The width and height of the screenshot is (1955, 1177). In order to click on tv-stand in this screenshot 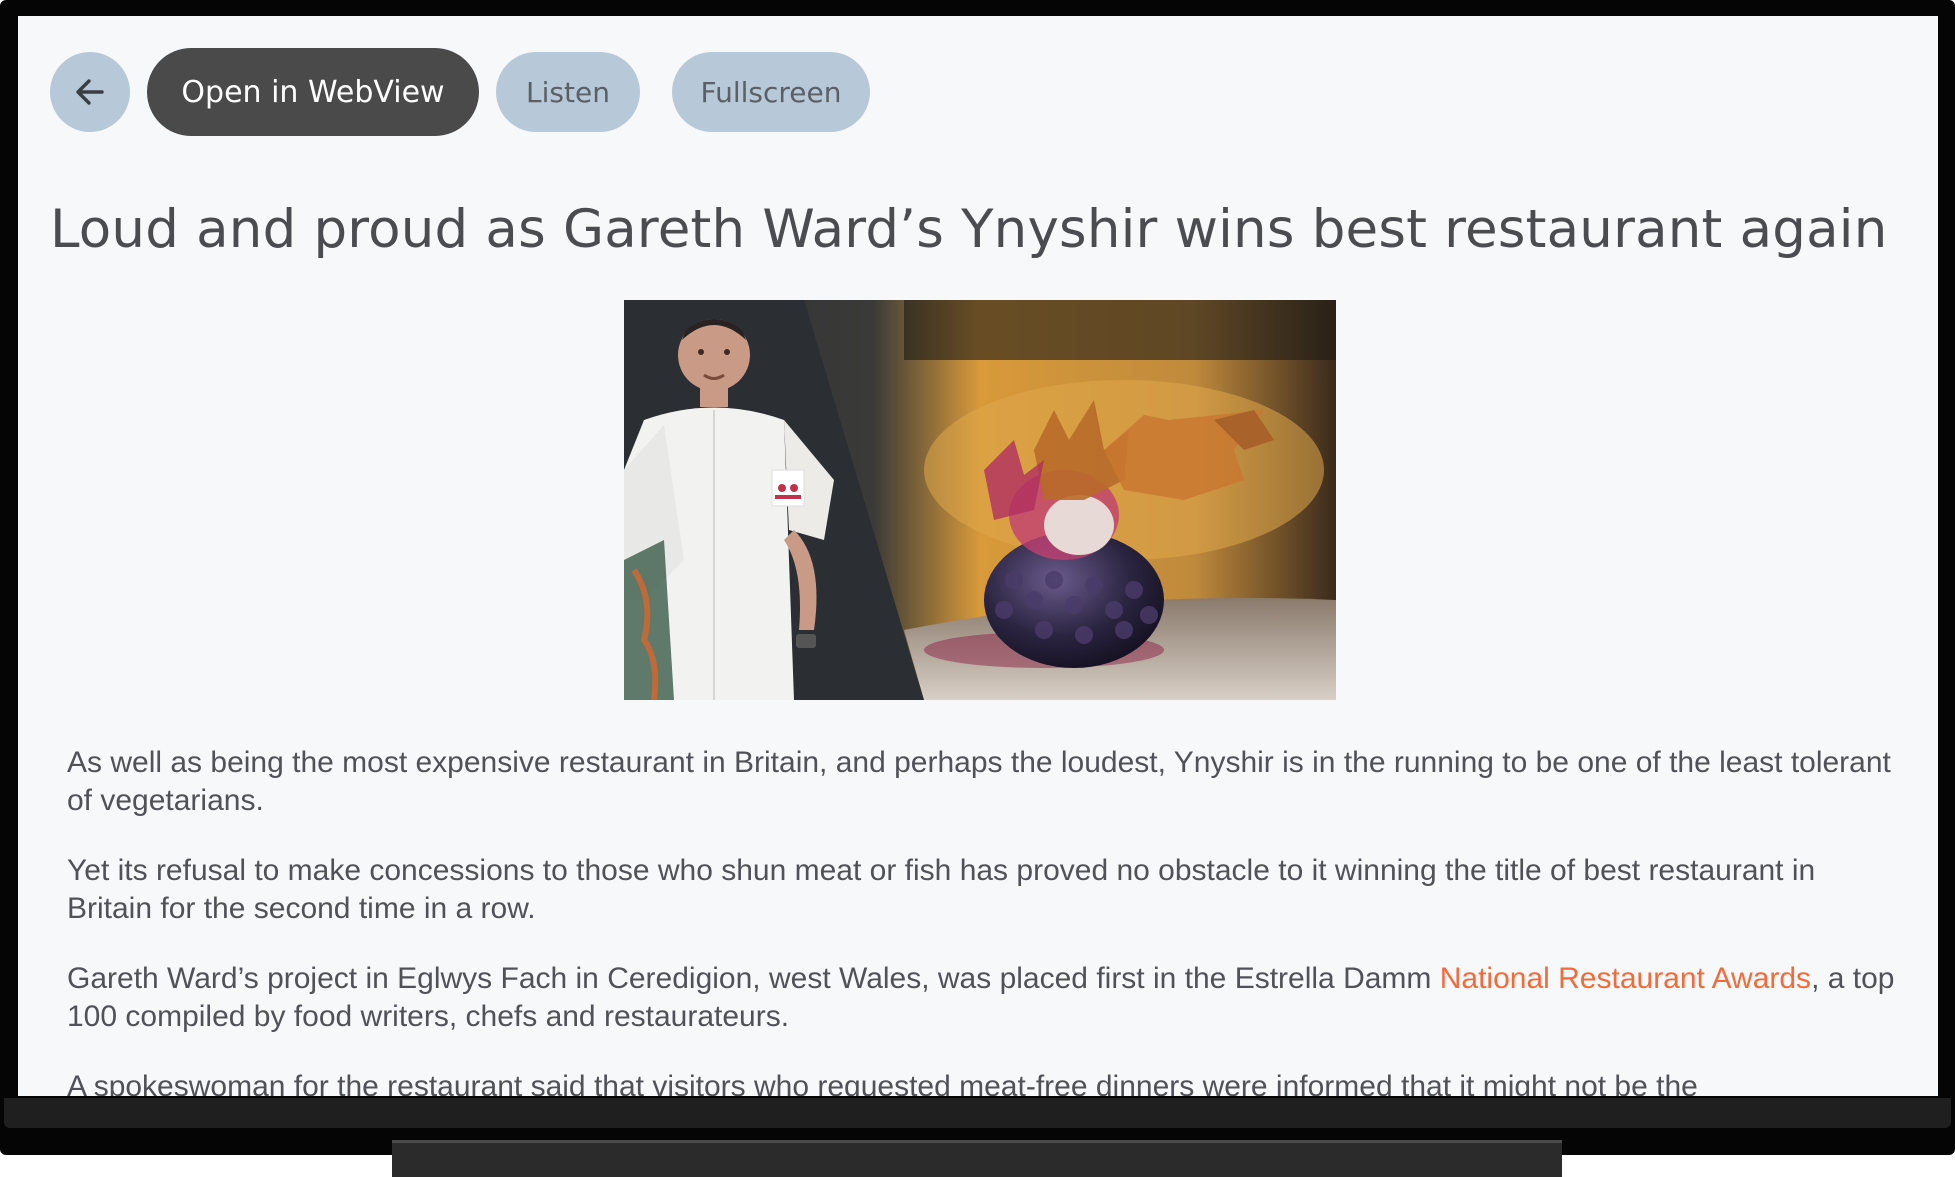, I will do `click(977, 1158)`.